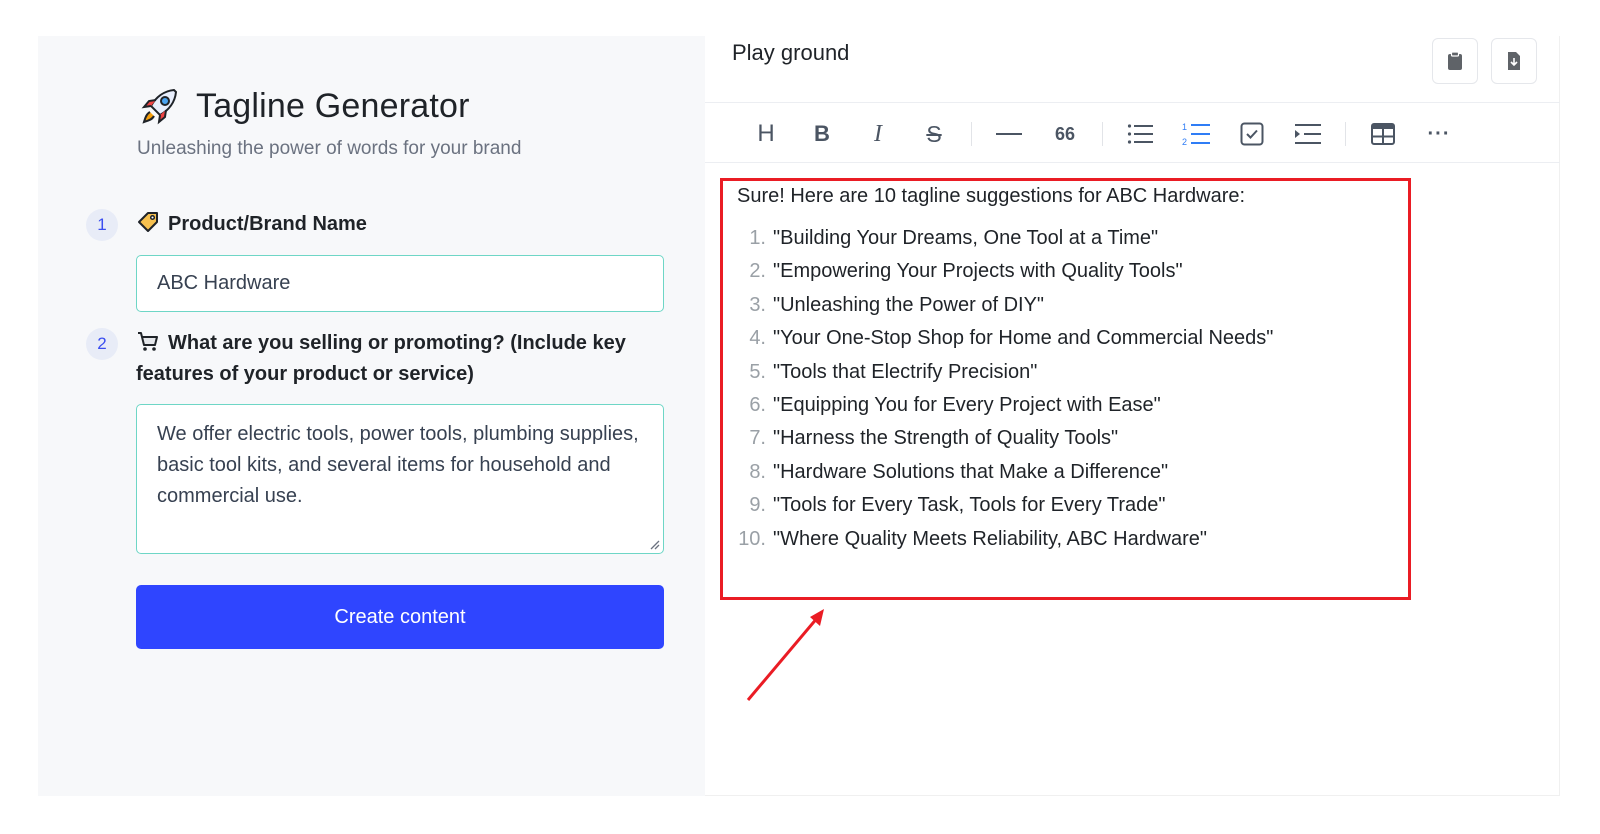  I want to click on horizontal-rule-button, so click(1009, 134).